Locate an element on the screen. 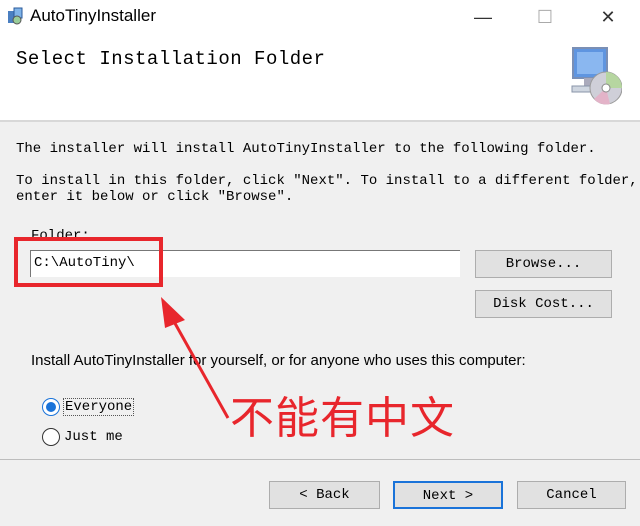  cancel-button: Cancel is located at coordinates (571, 495).